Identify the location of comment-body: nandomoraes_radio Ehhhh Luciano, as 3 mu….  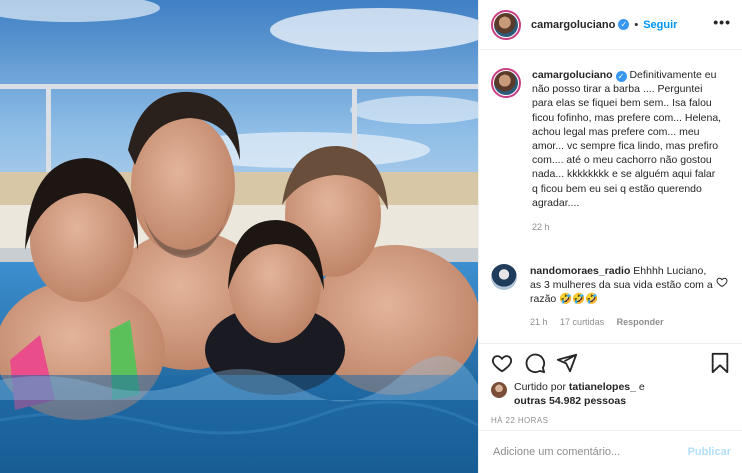
(623, 296).